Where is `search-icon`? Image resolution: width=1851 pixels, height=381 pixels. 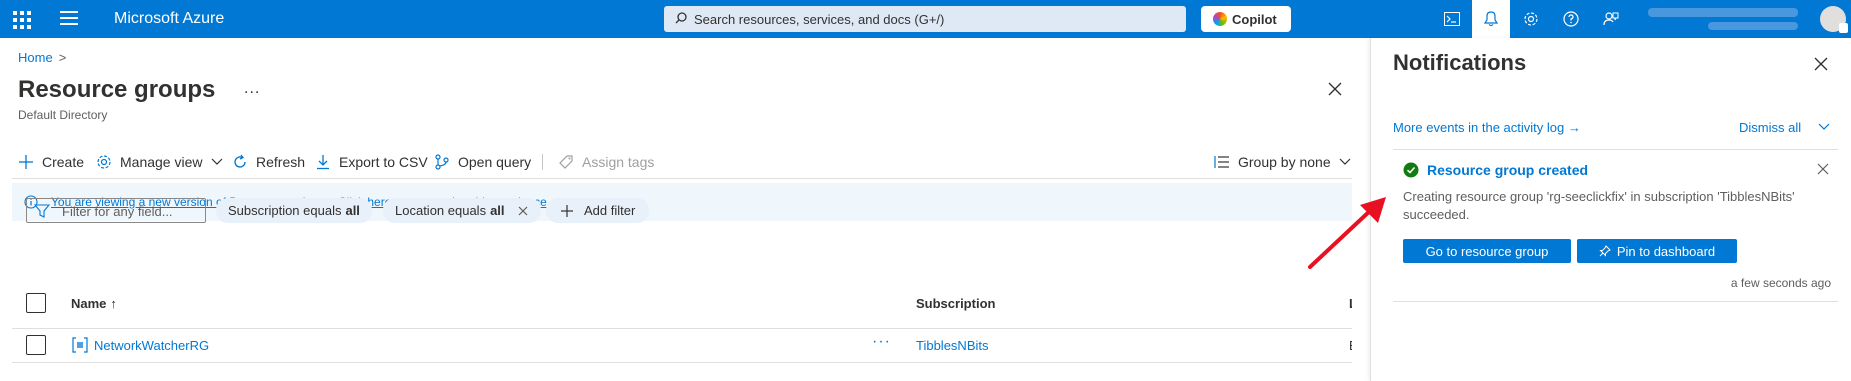
search-icon is located at coordinates (681, 18).